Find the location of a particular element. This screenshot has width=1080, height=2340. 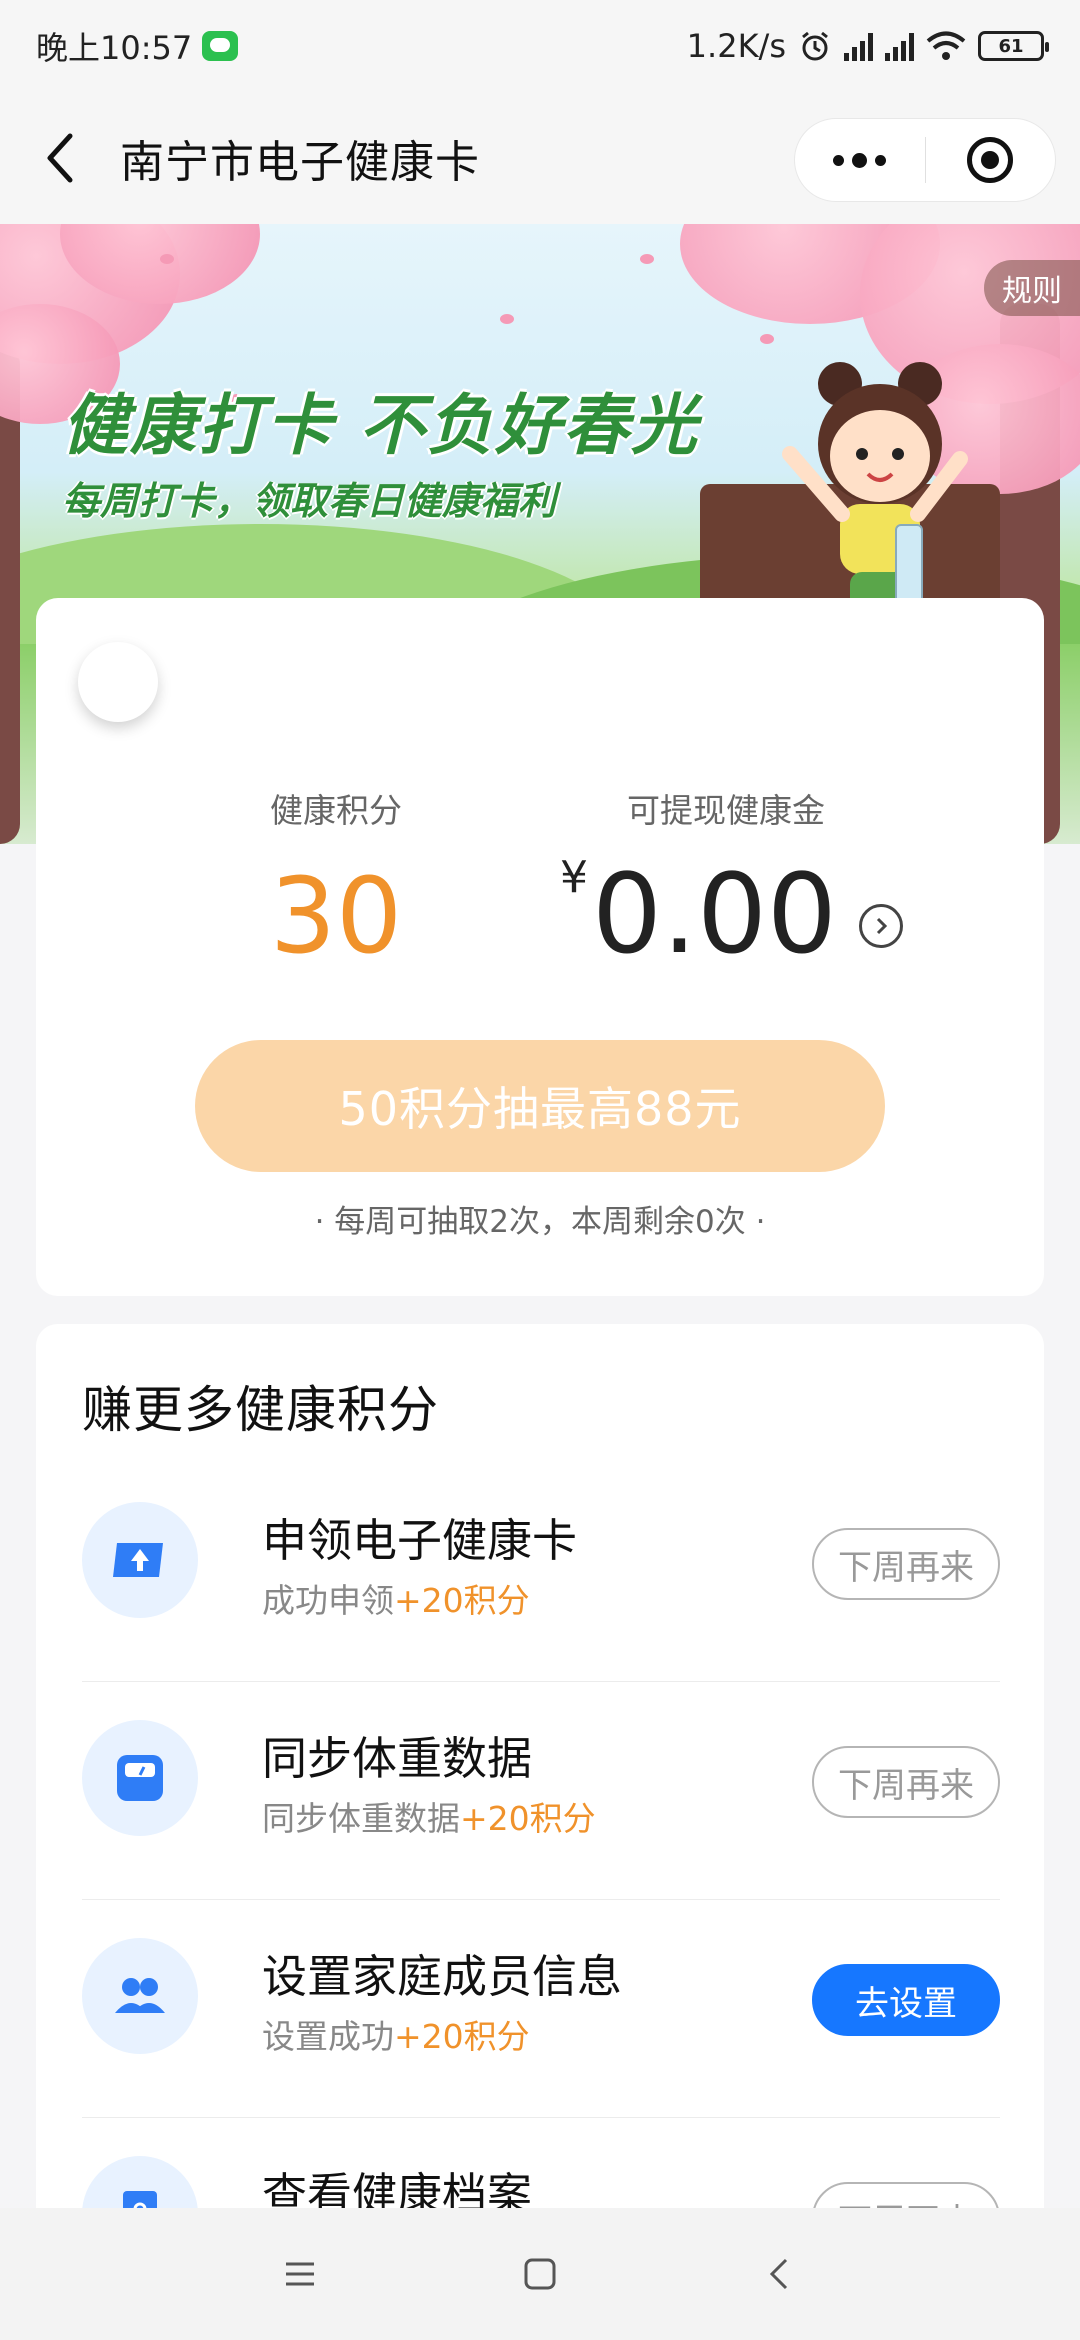

system-nav-bar is located at coordinates (540, 2274).